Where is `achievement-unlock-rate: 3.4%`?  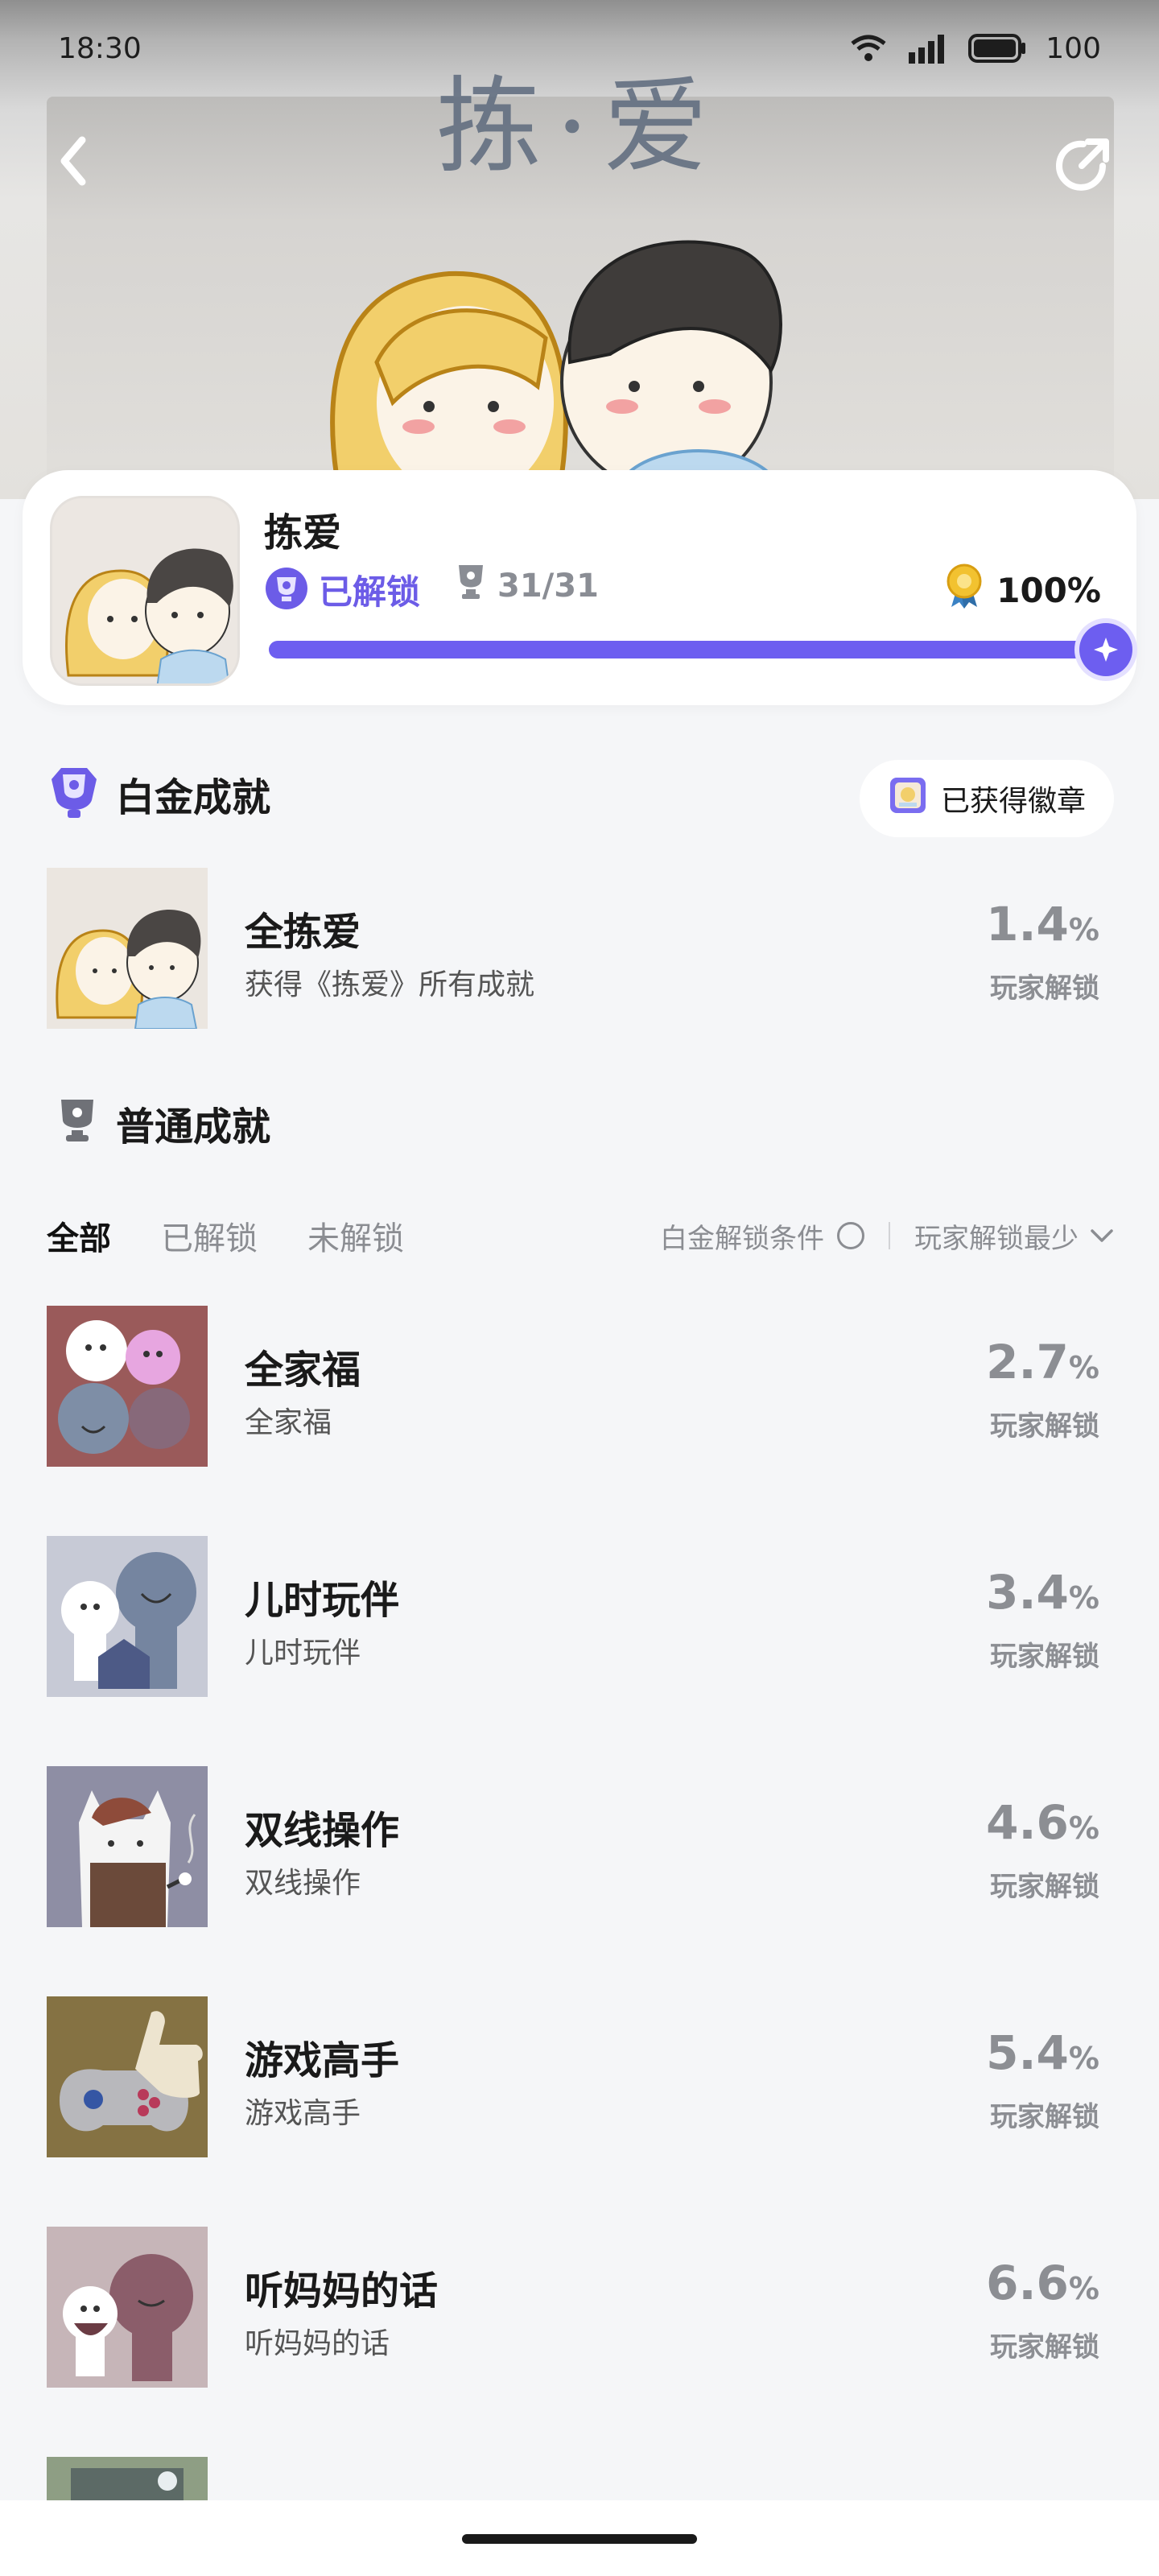
achievement-unlock-rate: 3.4% is located at coordinates (1042, 1592).